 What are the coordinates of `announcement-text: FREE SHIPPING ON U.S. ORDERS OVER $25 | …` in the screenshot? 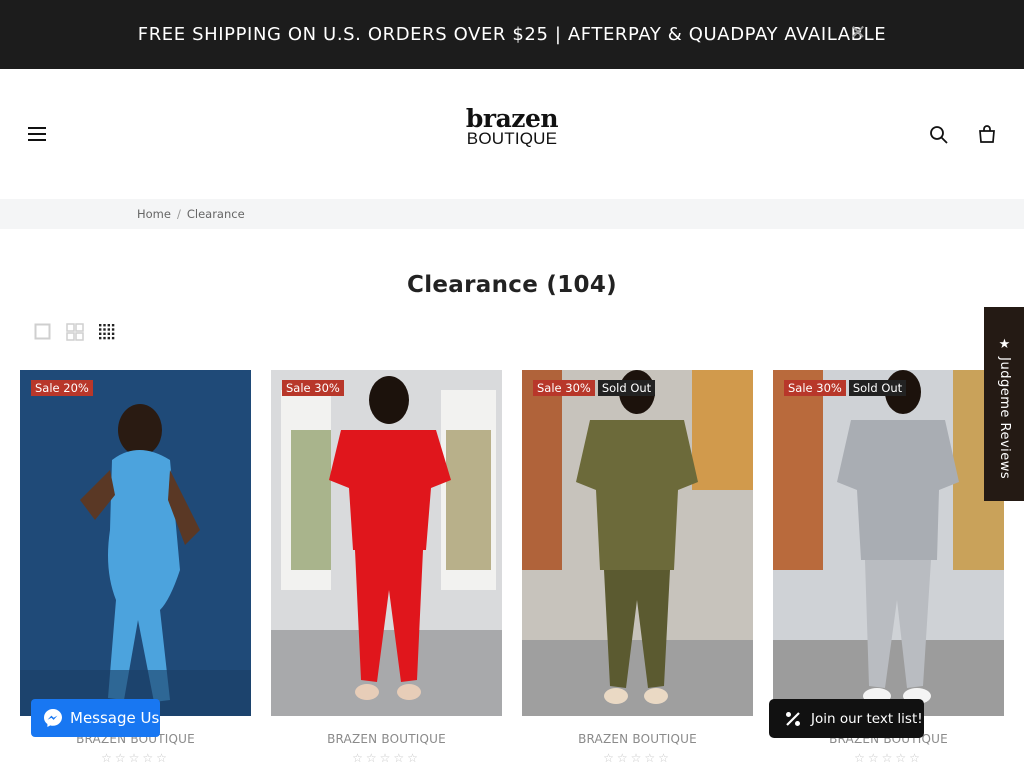 It's located at (512, 34).